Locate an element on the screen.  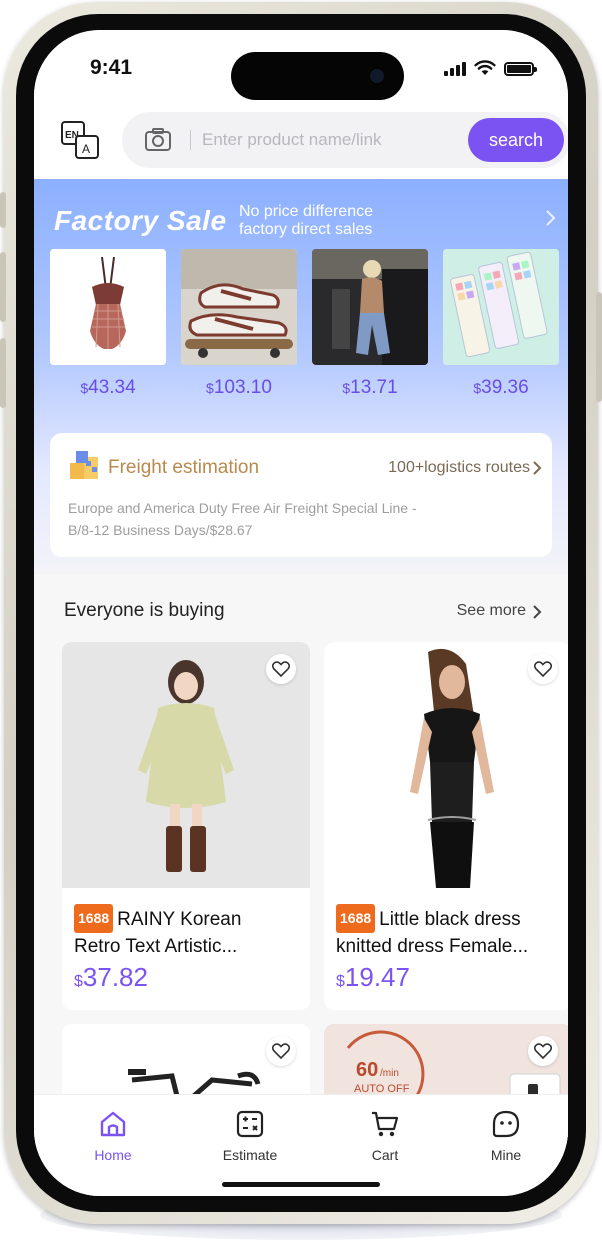
factory-product-card: $13.71 is located at coordinates (370, 324).